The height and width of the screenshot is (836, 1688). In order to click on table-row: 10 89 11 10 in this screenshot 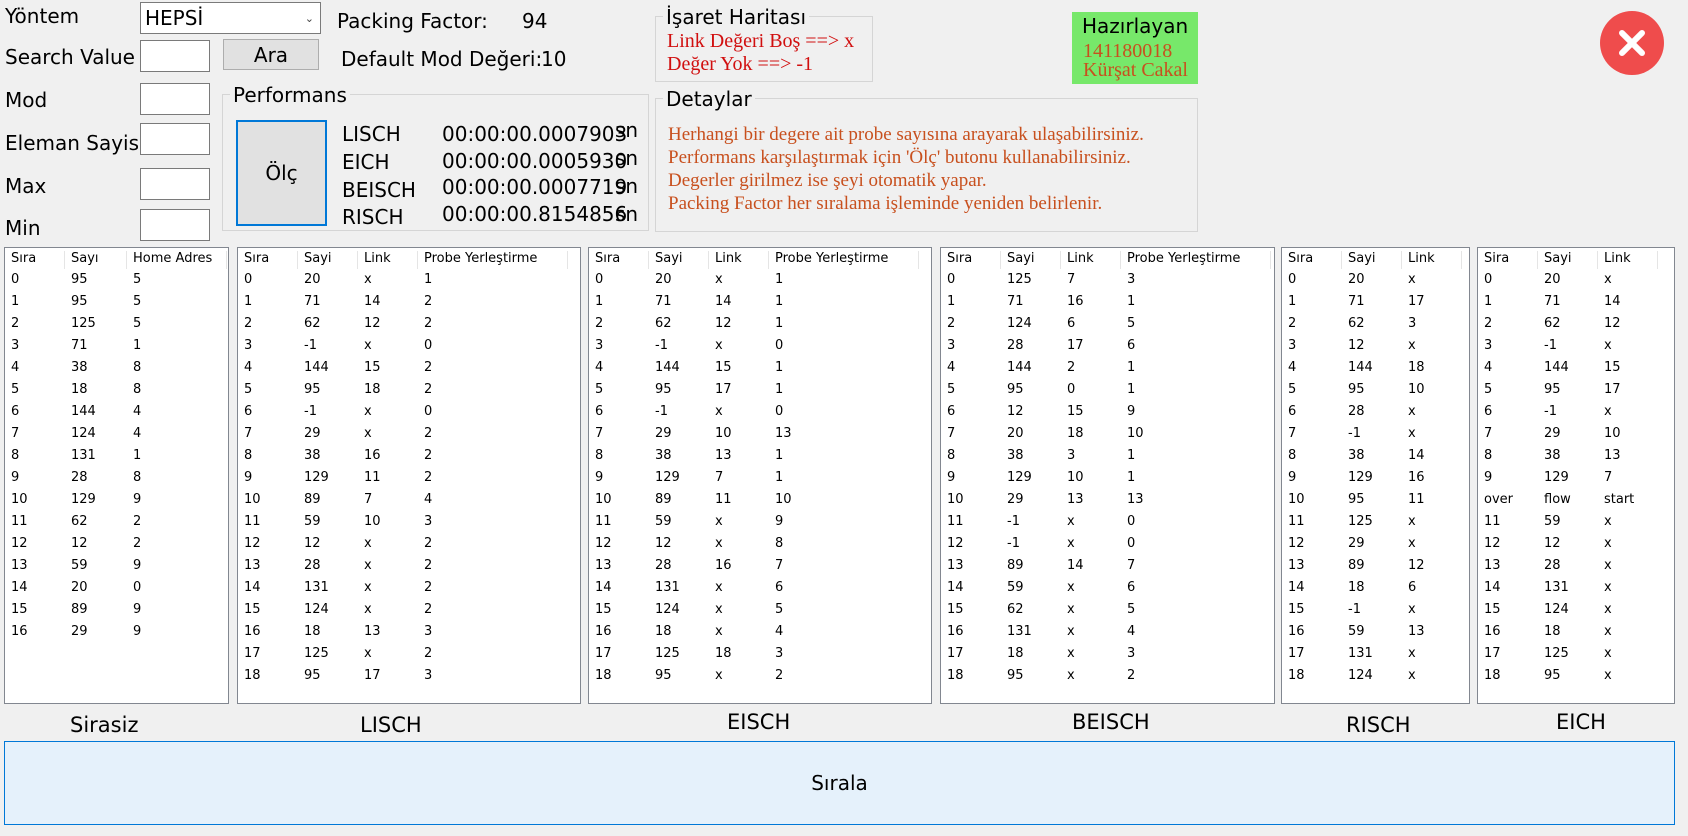, I will do `click(760, 501)`.